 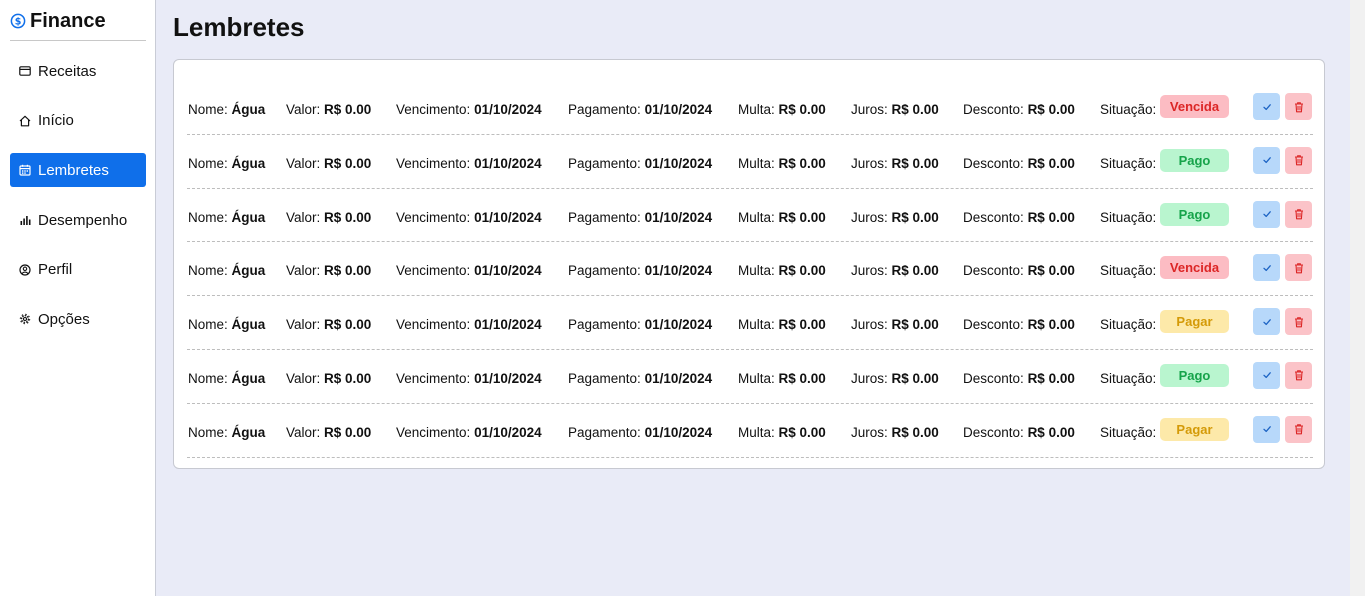 What do you see at coordinates (78, 170) in the screenshot?
I see `sidebar-item-lembretes: Lembretes` at bounding box center [78, 170].